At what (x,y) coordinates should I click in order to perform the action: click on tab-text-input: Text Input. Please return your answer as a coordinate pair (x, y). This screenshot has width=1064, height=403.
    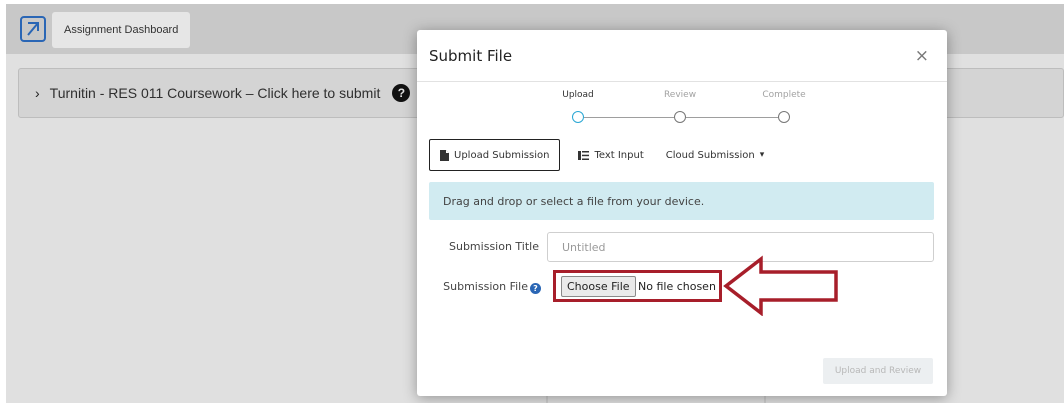
    Looking at the image, I should click on (610, 155).